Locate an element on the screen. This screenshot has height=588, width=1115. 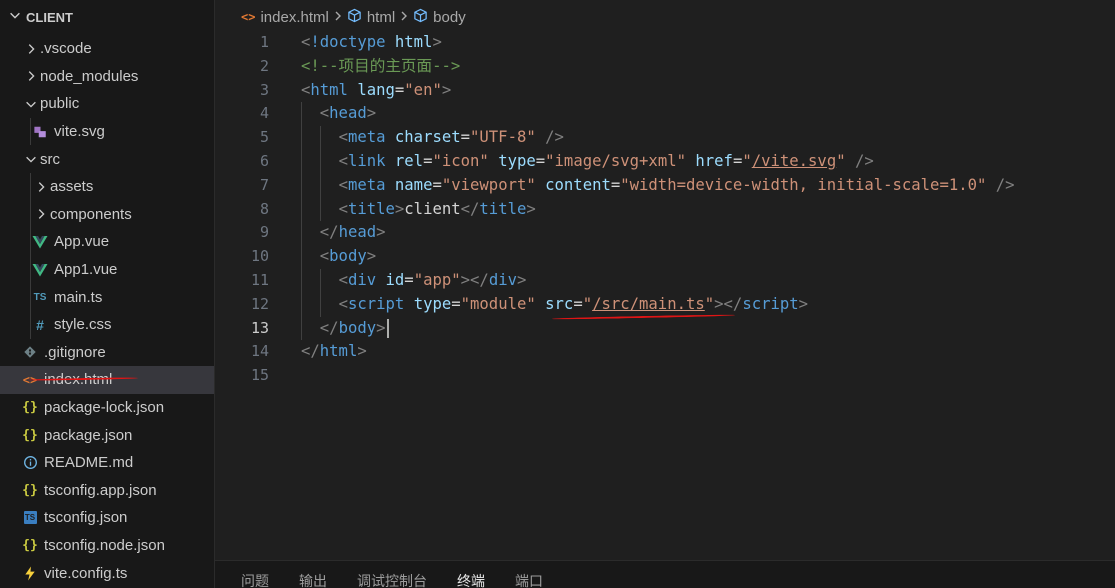
tree-item-style-css: # style.css is located at coordinates (107, 324).